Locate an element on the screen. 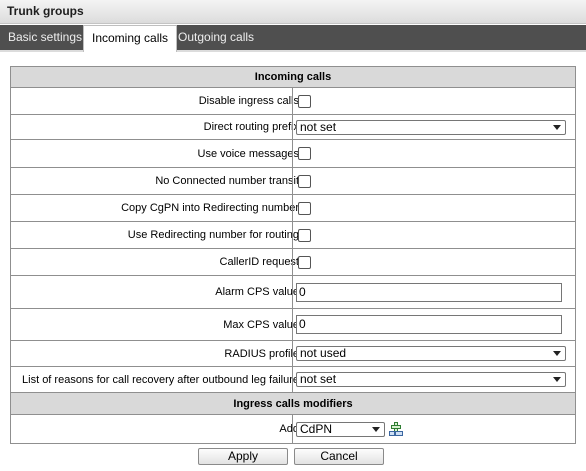 This screenshot has height=471, width=586. incoming-calls-header: Incoming calls is located at coordinates (293, 77).